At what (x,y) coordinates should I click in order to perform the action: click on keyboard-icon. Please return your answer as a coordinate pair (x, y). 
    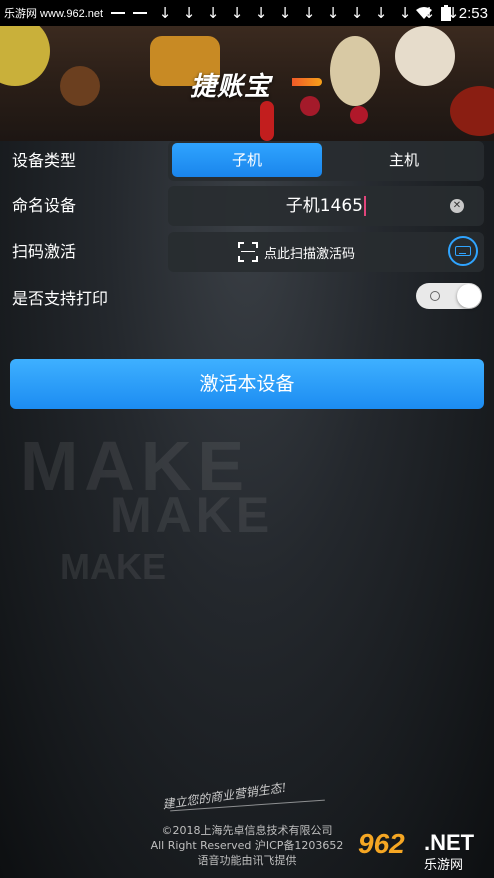
    Looking at the image, I should click on (463, 251).